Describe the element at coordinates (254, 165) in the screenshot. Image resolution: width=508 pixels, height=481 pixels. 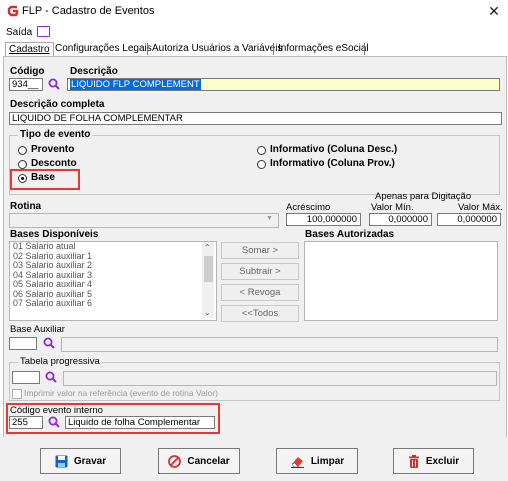
I see `tipo-evento-group` at that location.